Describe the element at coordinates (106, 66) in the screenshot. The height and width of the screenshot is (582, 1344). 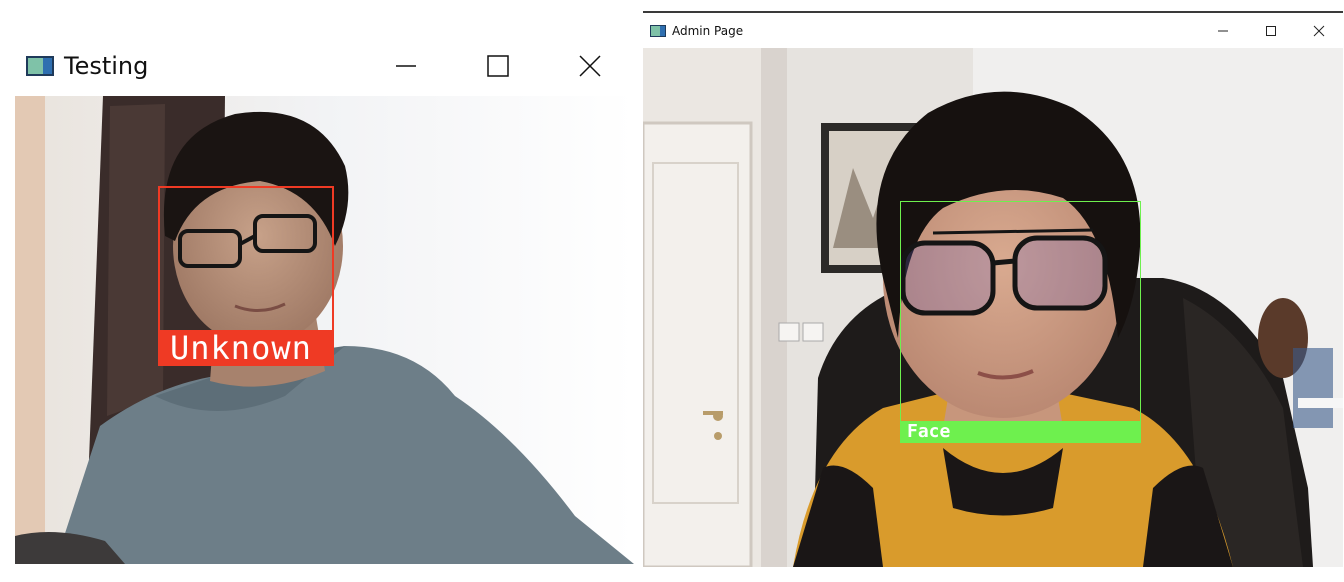
I see `window-title: Testing` at that location.